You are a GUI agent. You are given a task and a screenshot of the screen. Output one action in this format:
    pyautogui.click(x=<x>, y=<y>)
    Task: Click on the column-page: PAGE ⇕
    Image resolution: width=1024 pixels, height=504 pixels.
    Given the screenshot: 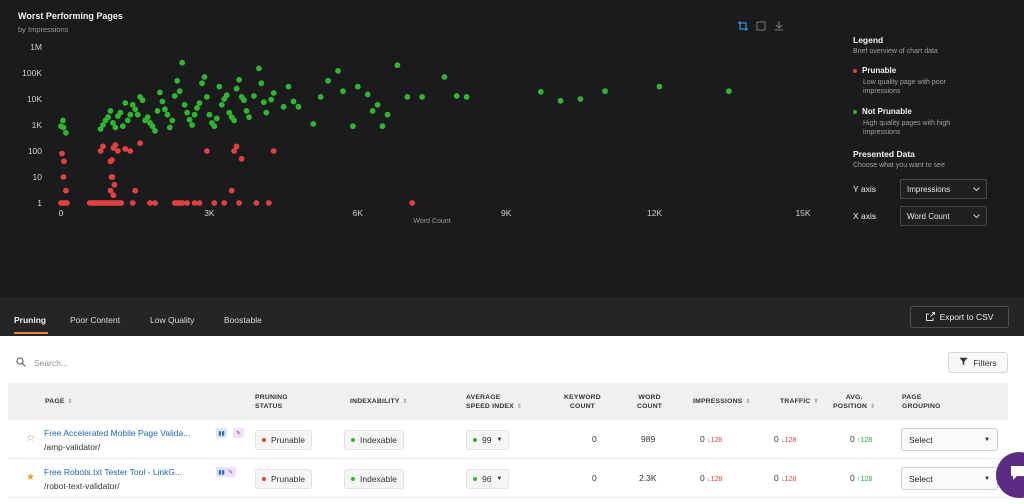 What is the action you would take?
    pyautogui.click(x=59, y=402)
    